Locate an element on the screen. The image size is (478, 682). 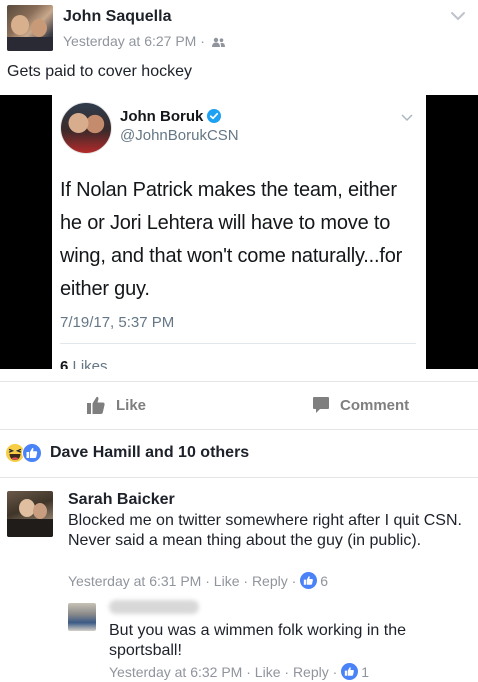
reply-avatar is located at coordinates (82, 617).